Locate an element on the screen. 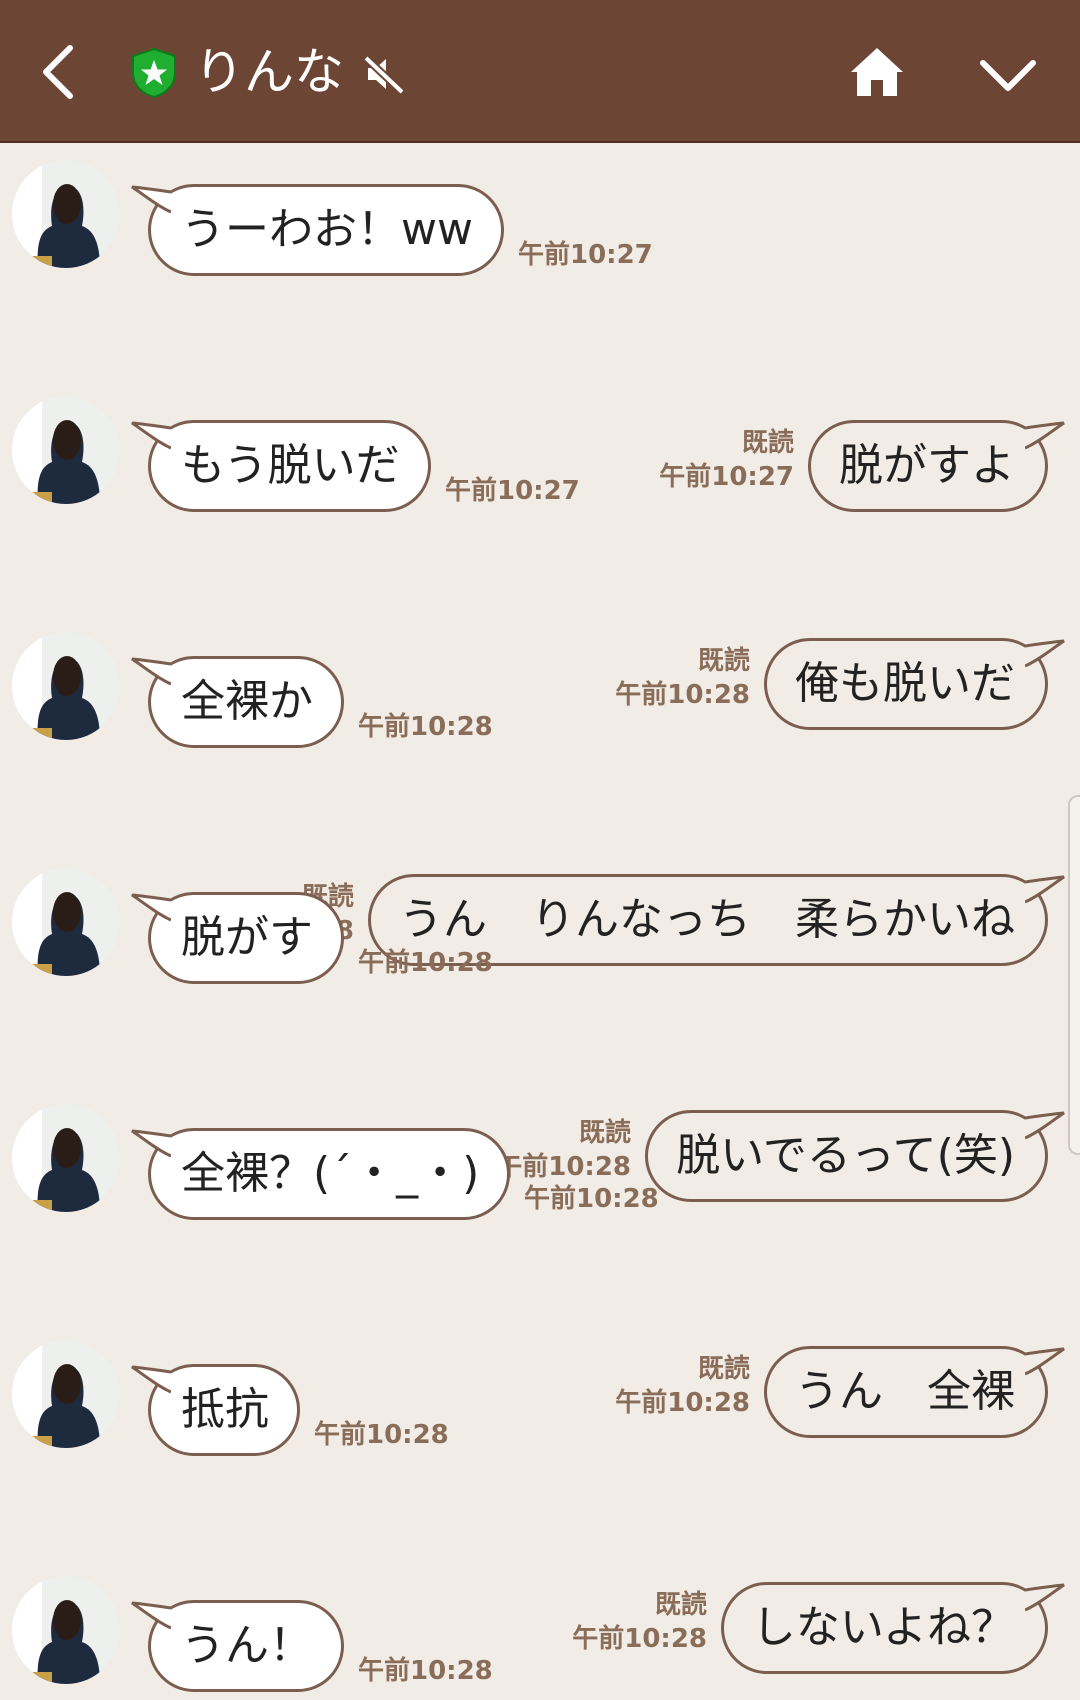 This screenshot has height=1700, width=1080. message-row: もう脱いだ午前10:27 is located at coordinates (540, 458).